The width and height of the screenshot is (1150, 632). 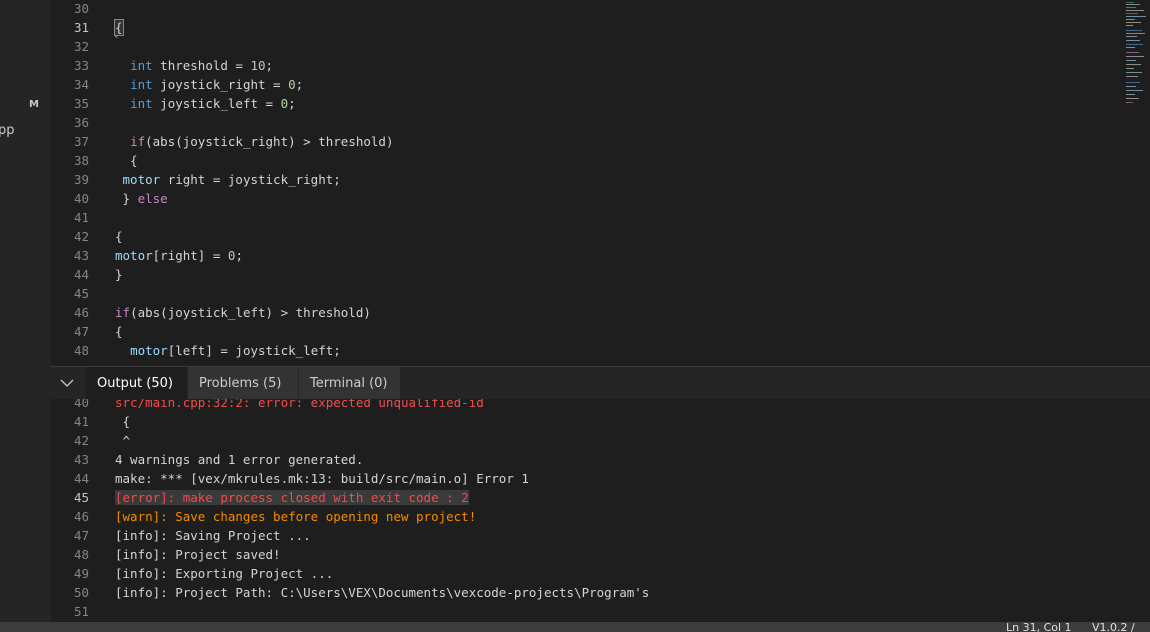 I want to click on minimap, so click(x=1137, y=55).